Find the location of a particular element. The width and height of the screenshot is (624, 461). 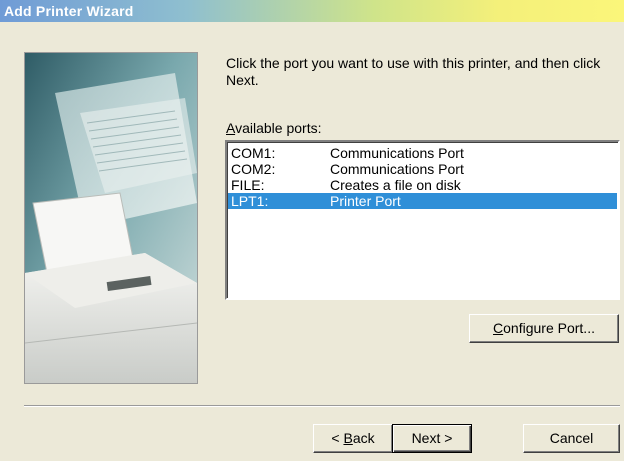

port-name: FILE: is located at coordinates (248, 185).